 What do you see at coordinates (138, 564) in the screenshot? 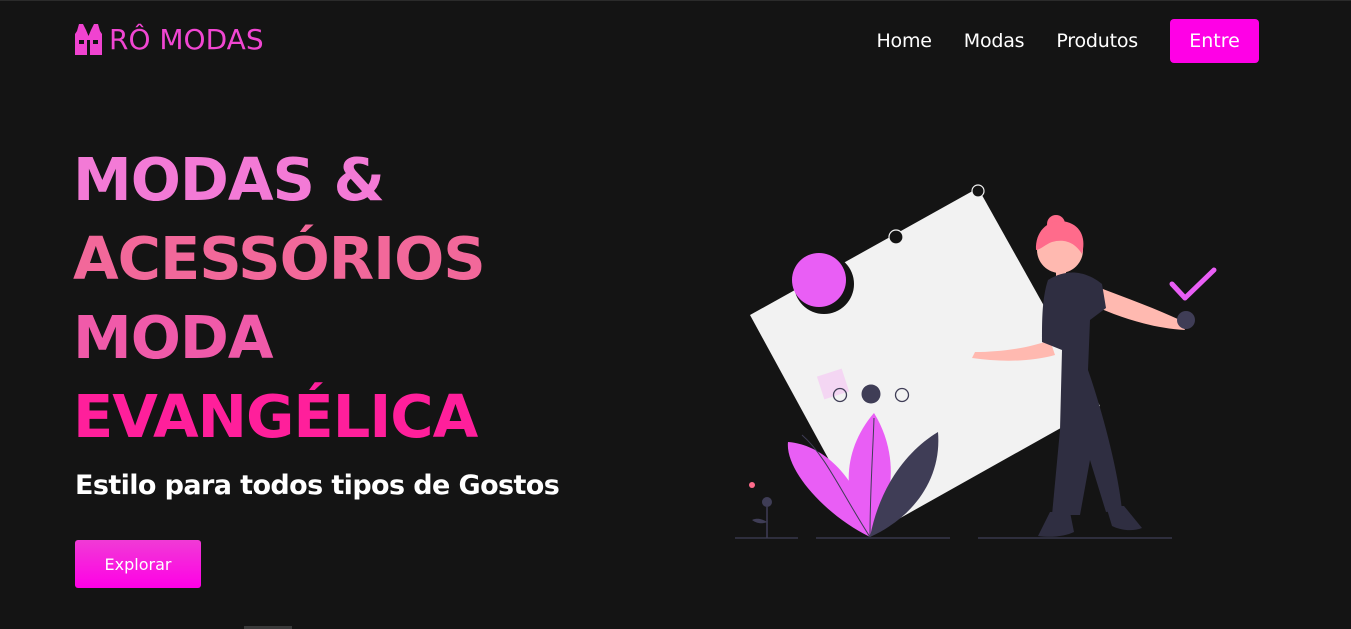
I see `explorar-button: Explorar` at bounding box center [138, 564].